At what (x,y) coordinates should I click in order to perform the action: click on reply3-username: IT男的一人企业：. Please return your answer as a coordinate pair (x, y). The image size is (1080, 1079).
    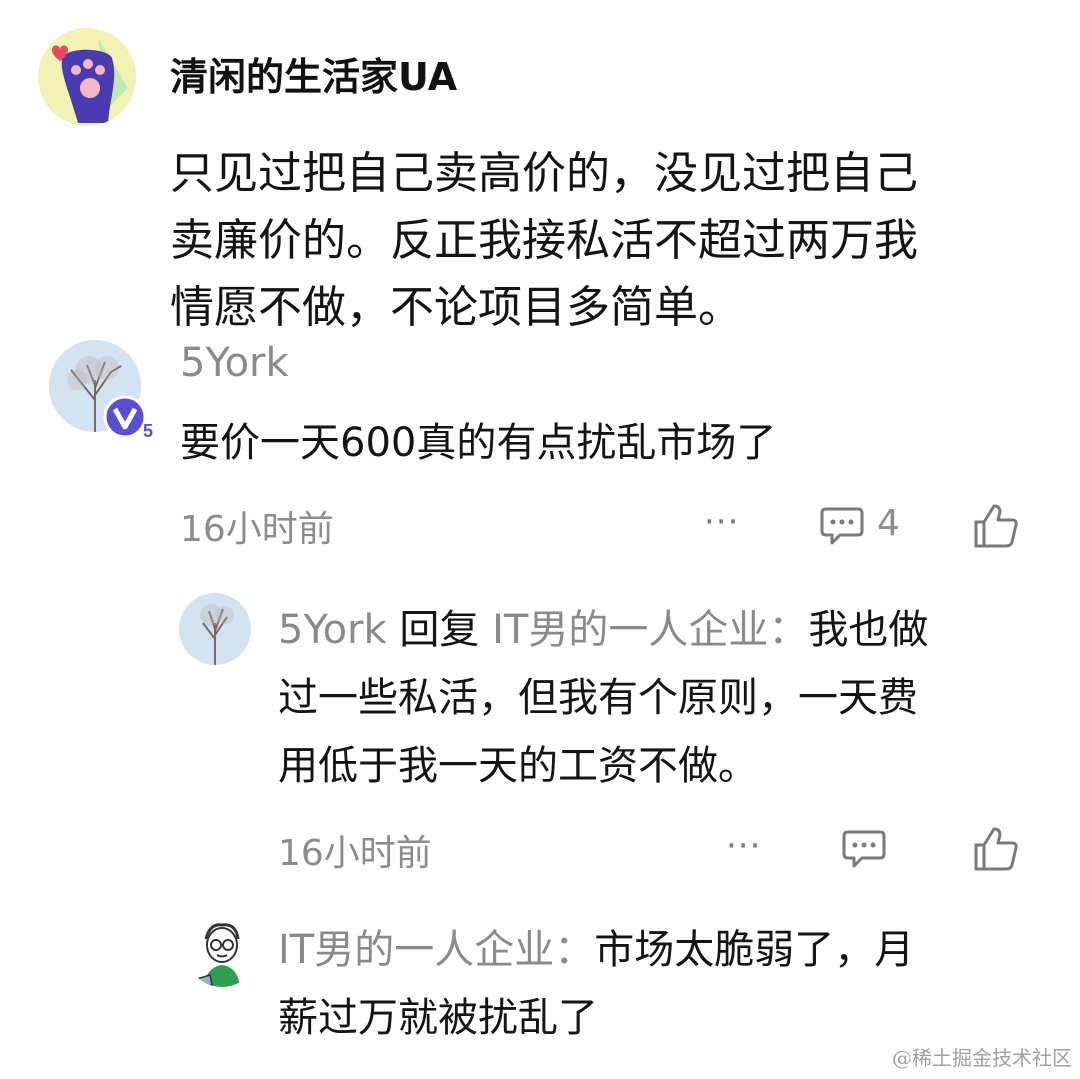
    Looking at the image, I should click on (436, 950).